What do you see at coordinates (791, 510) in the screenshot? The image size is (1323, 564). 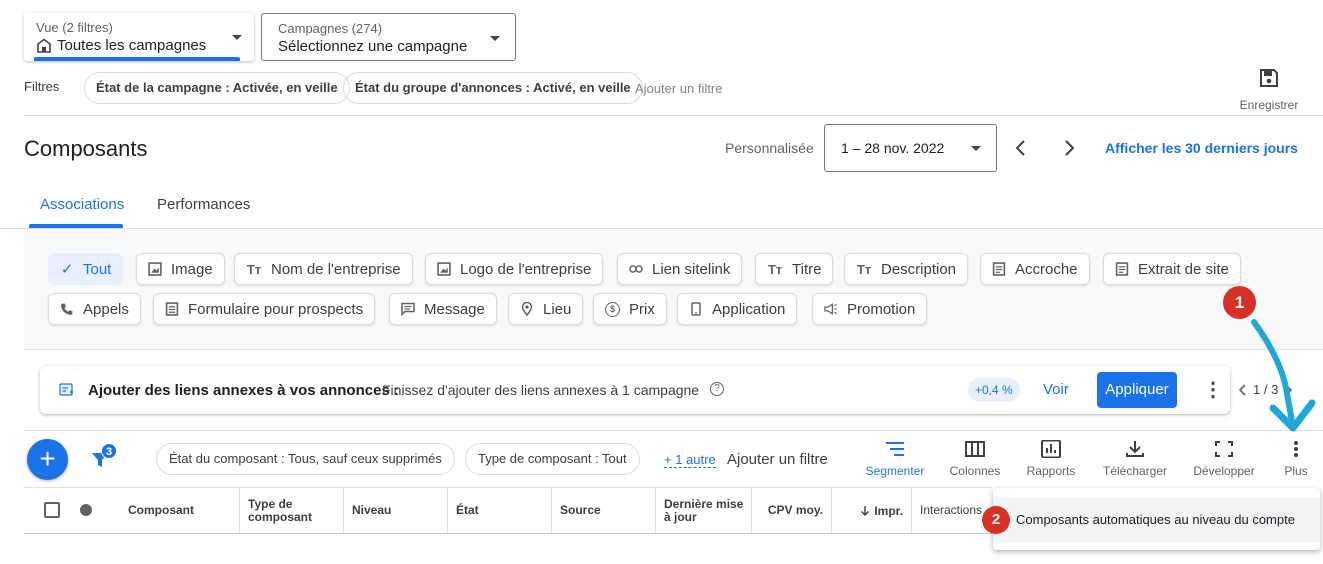 I see `column-header-avg-cpv: CPV moy.` at bounding box center [791, 510].